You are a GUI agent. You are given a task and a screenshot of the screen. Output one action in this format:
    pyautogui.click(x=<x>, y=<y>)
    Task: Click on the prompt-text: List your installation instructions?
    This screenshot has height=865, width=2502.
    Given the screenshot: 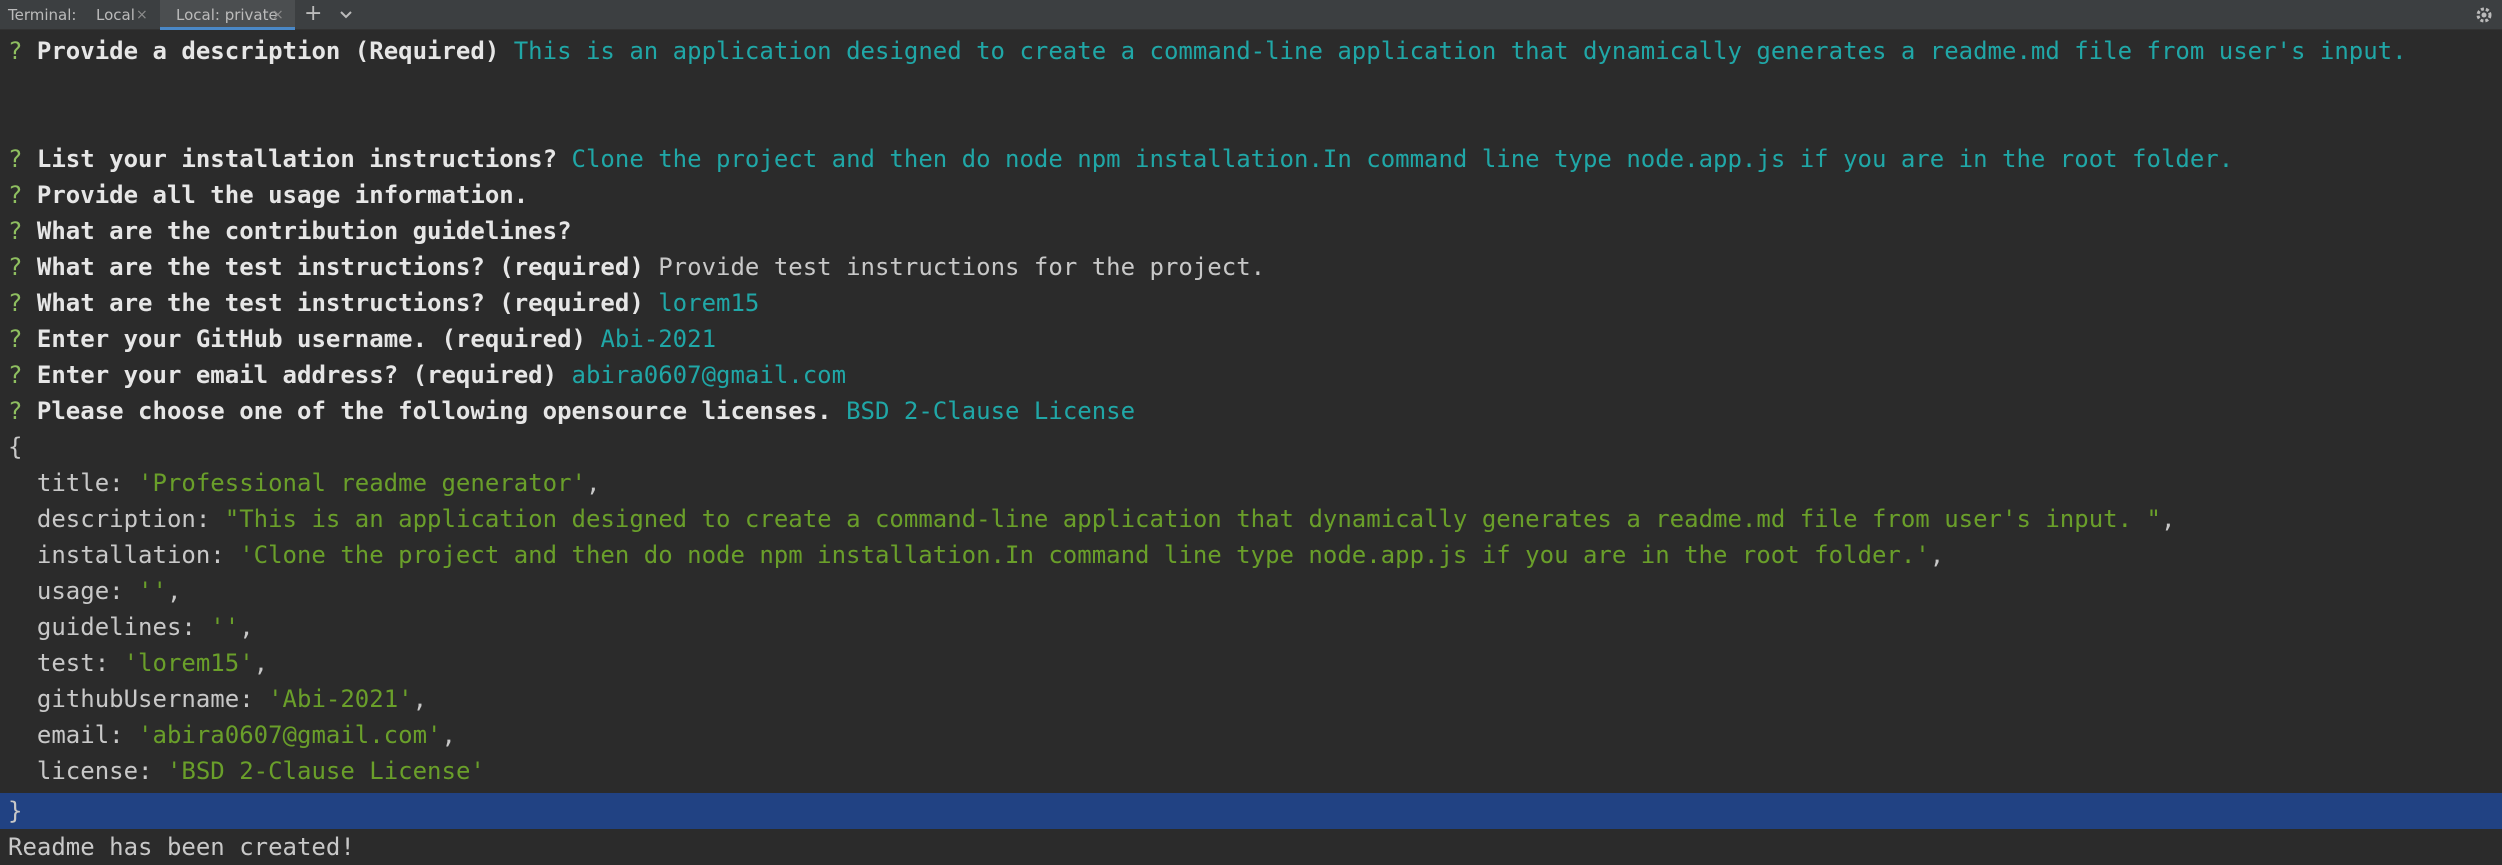 What is the action you would take?
    pyautogui.click(x=297, y=159)
    